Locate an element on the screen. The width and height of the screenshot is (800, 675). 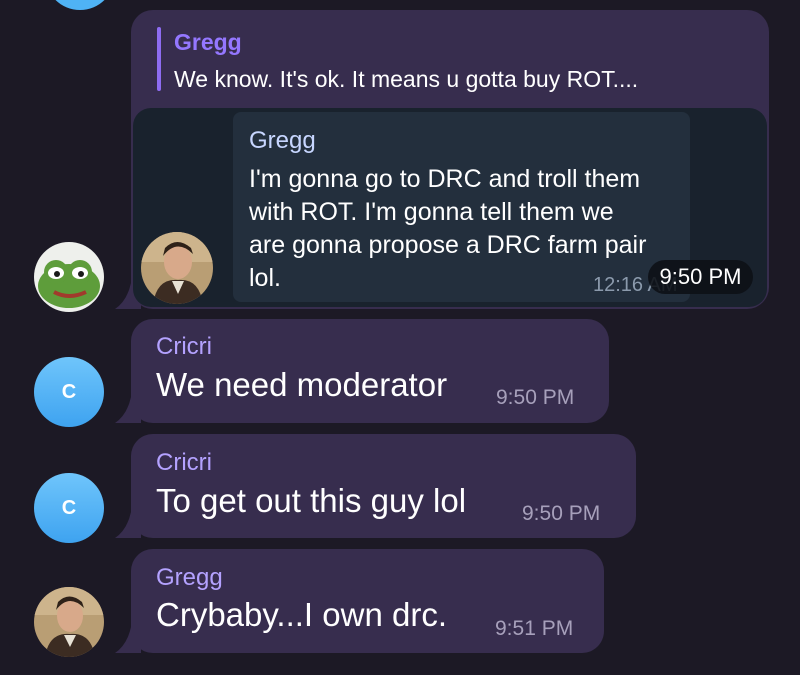
forwarded-text-line: I'm gonna go to DRC and troll them is located at coordinates (445, 179).